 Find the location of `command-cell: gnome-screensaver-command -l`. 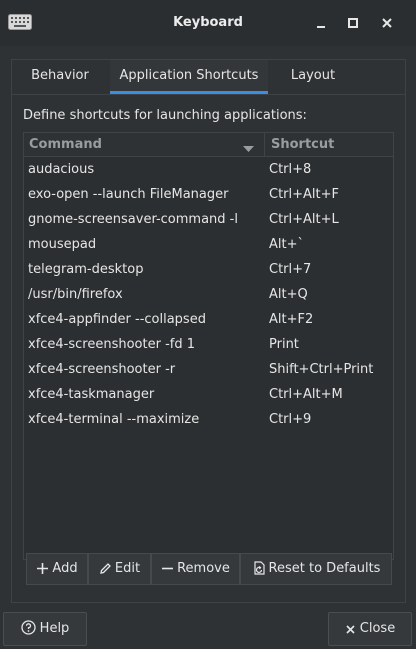

command-cell: gnome-screensaver-command -l is located at coordinates (133, 219).